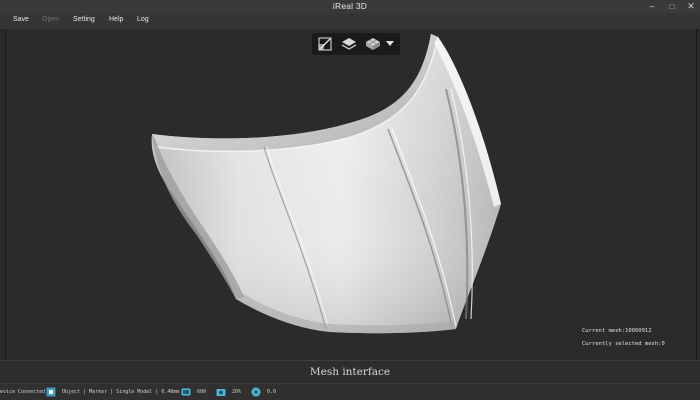 The width and height of the screenshot is (700, 400). Describe the element at coordinates (221, 392) in the screenshot. I see `camera-icon` at that location.